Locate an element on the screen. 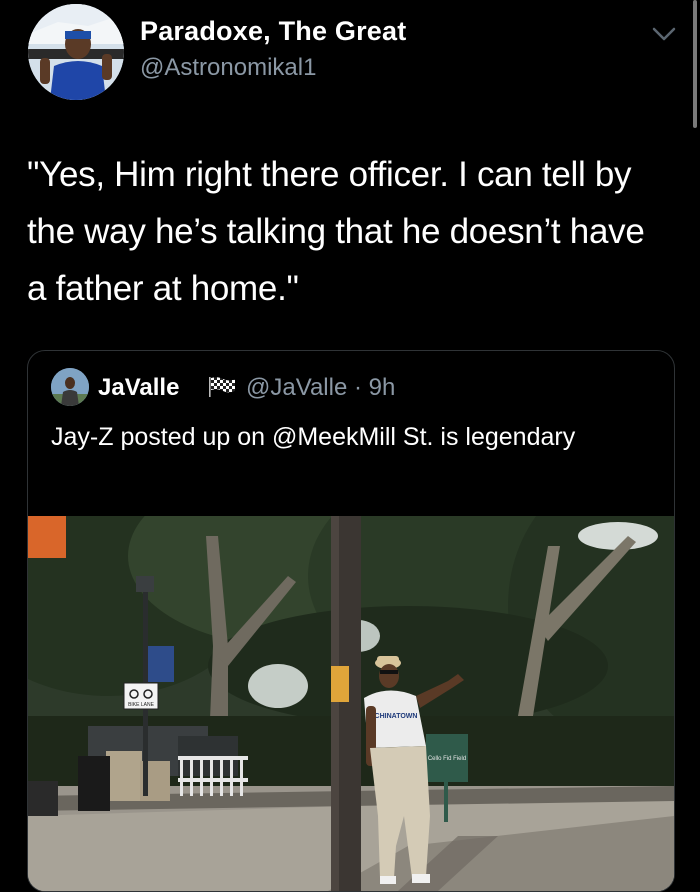 The width and height of the screenshot is (700, 892). quoted-meta: @JaValle · 9h is located at coordinates (320, 388).